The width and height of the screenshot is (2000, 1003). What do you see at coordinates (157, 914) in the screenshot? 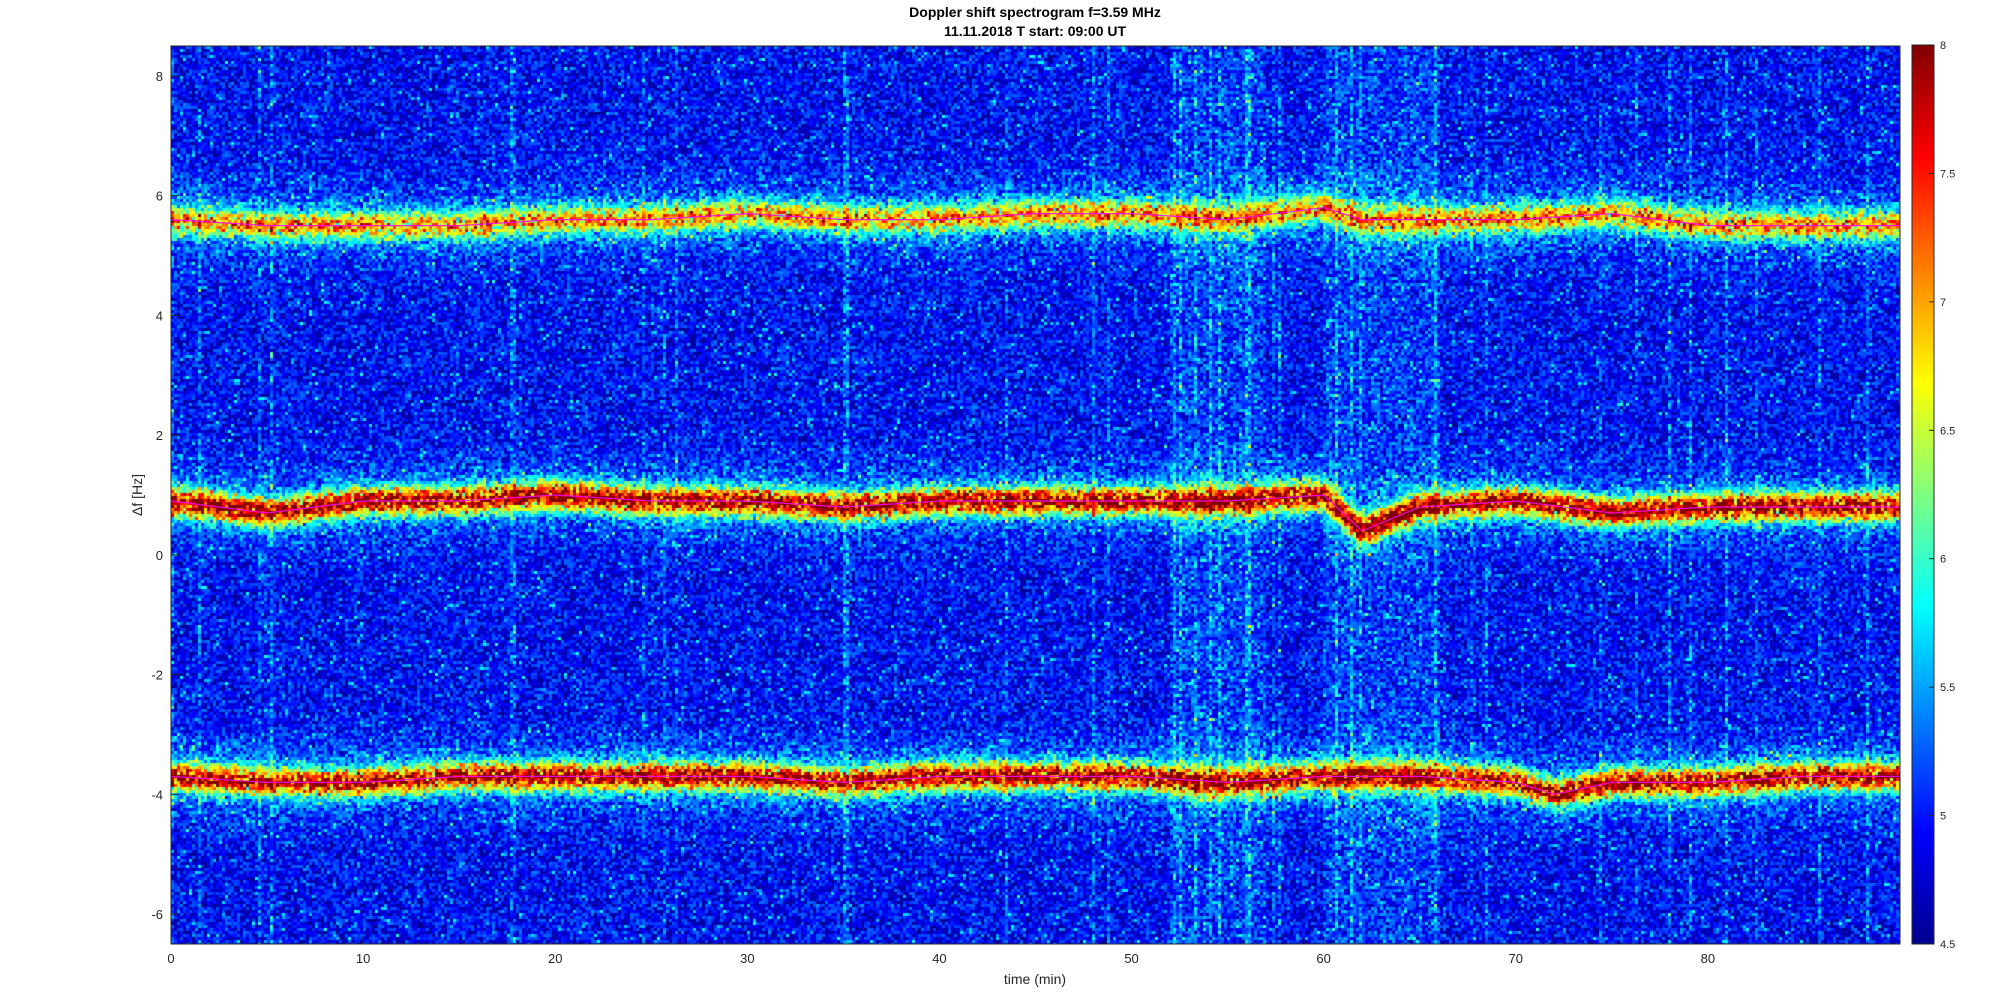
I see `y-tick-label: -6` at bounding box center [157, 914].